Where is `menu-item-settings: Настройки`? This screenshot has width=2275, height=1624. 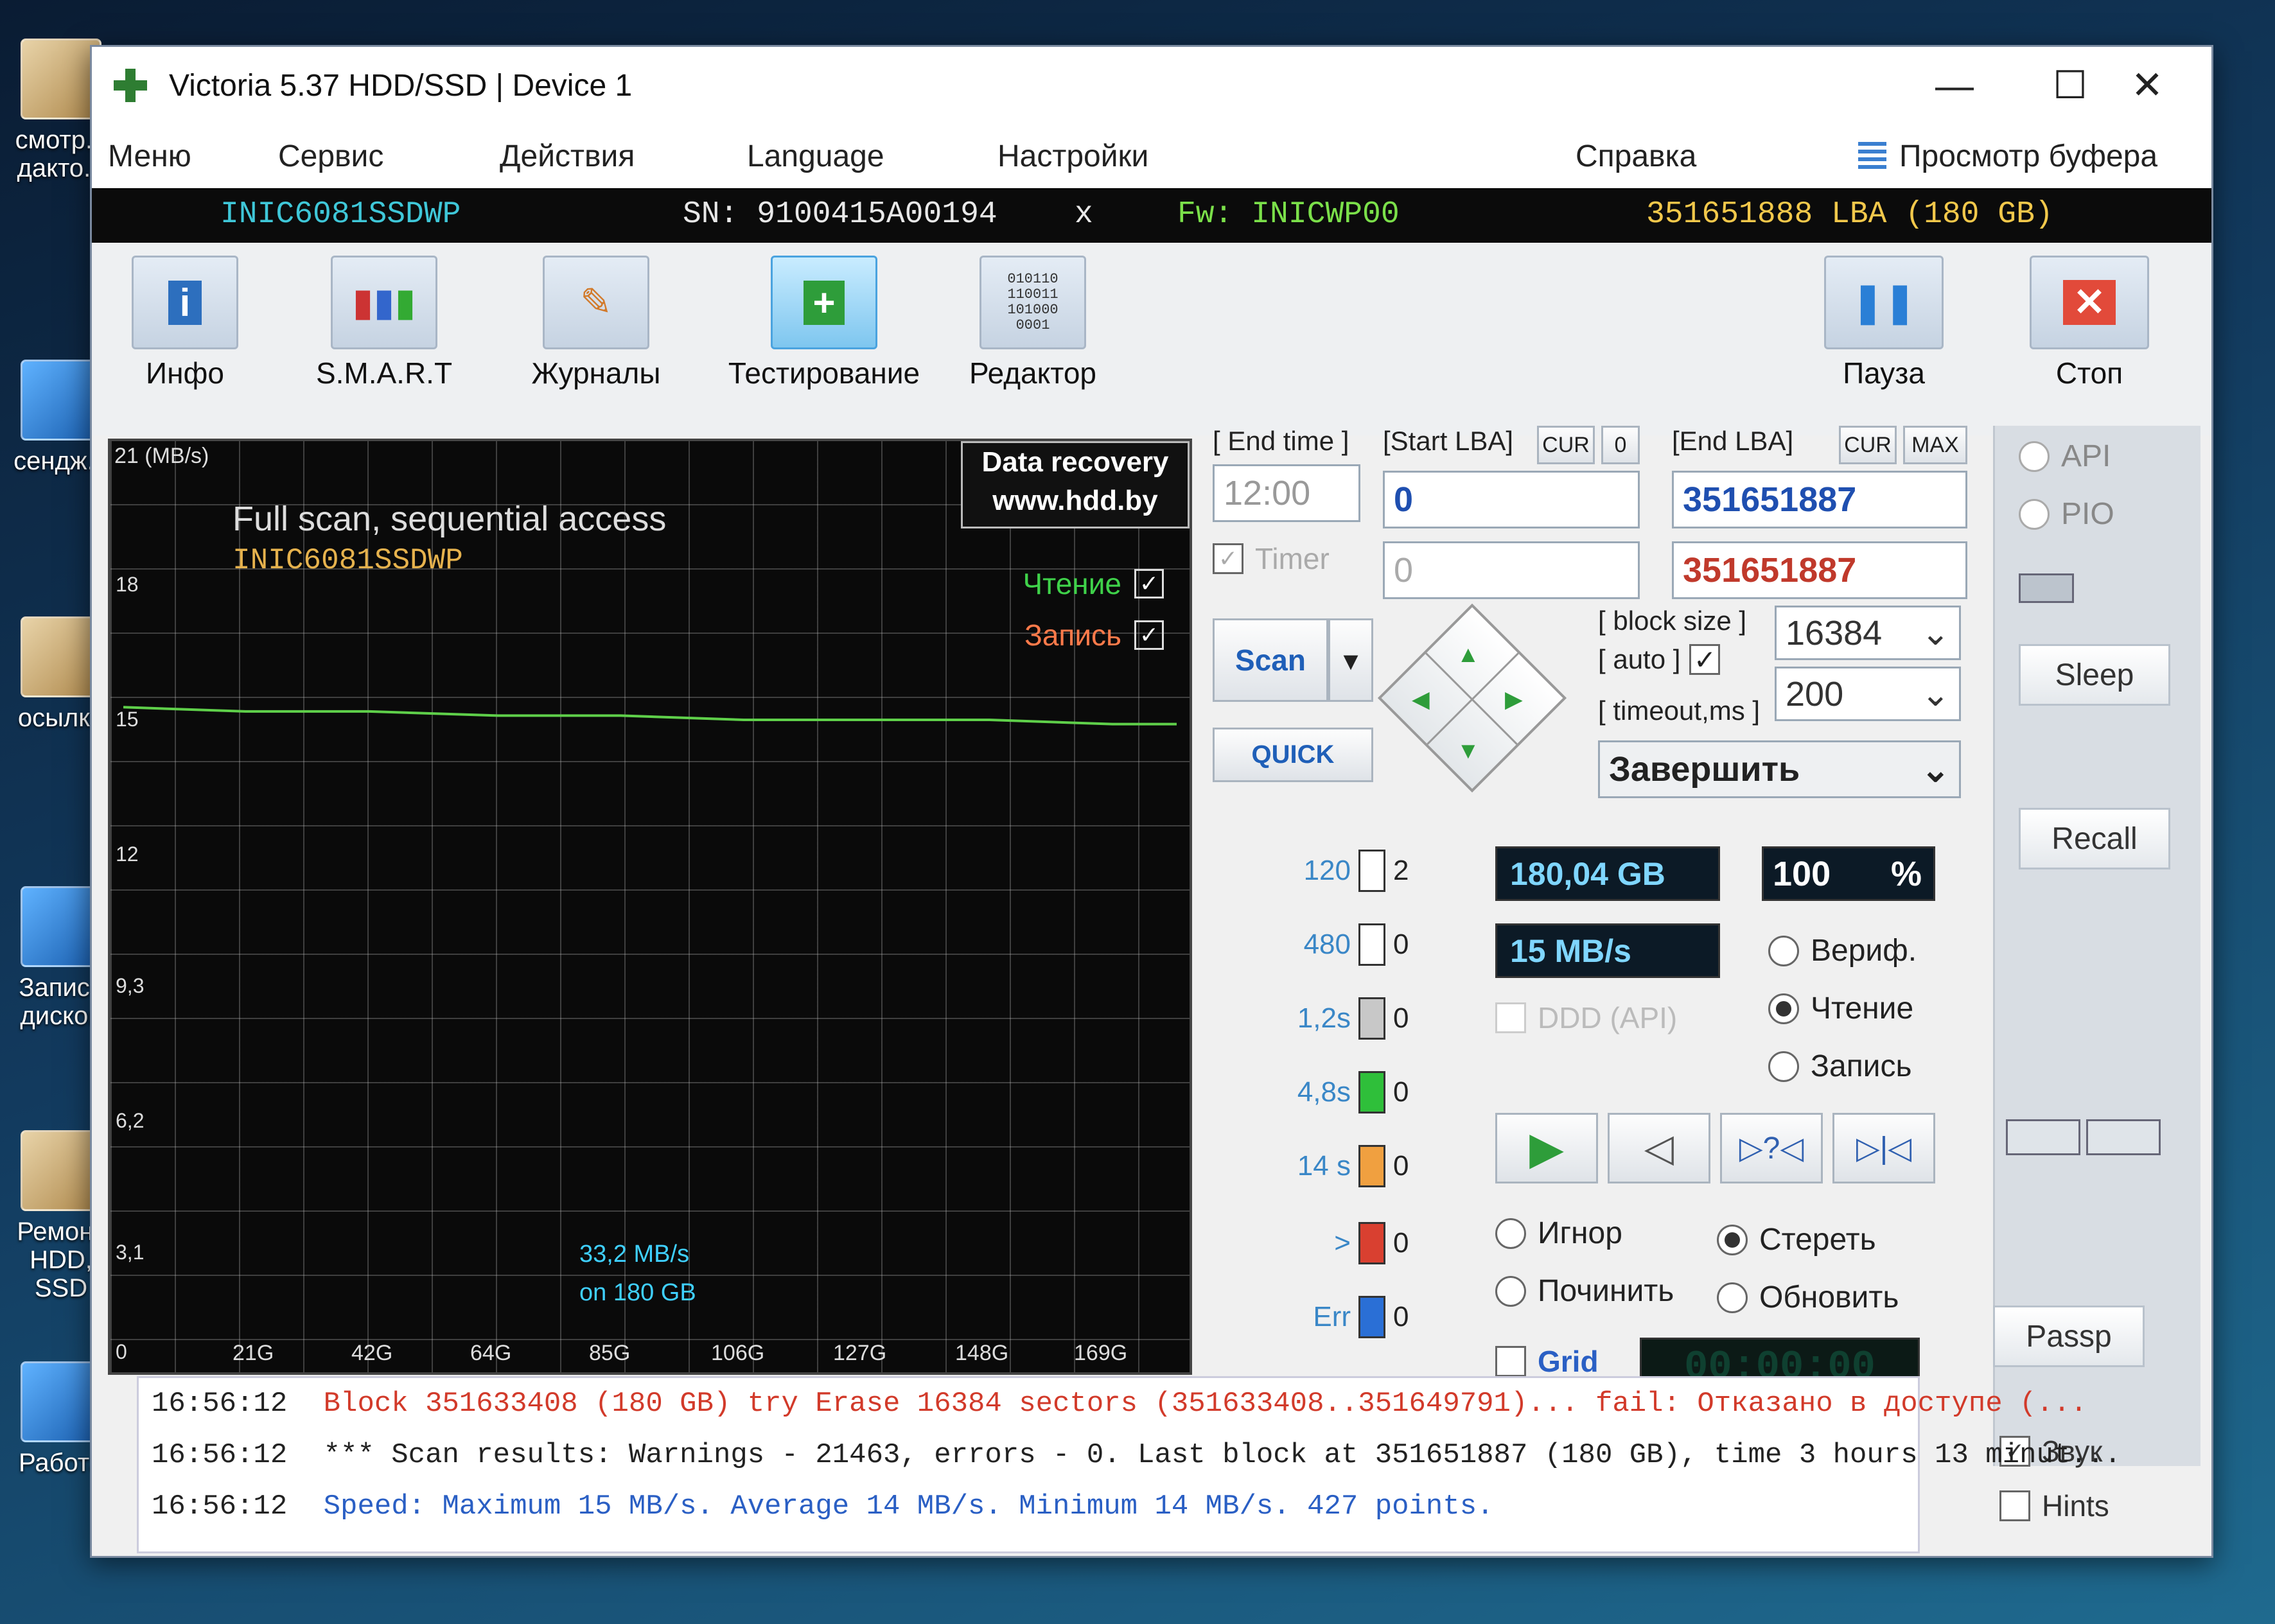
menu-item-settings: Настройки is located at coordinates (1072, 156).